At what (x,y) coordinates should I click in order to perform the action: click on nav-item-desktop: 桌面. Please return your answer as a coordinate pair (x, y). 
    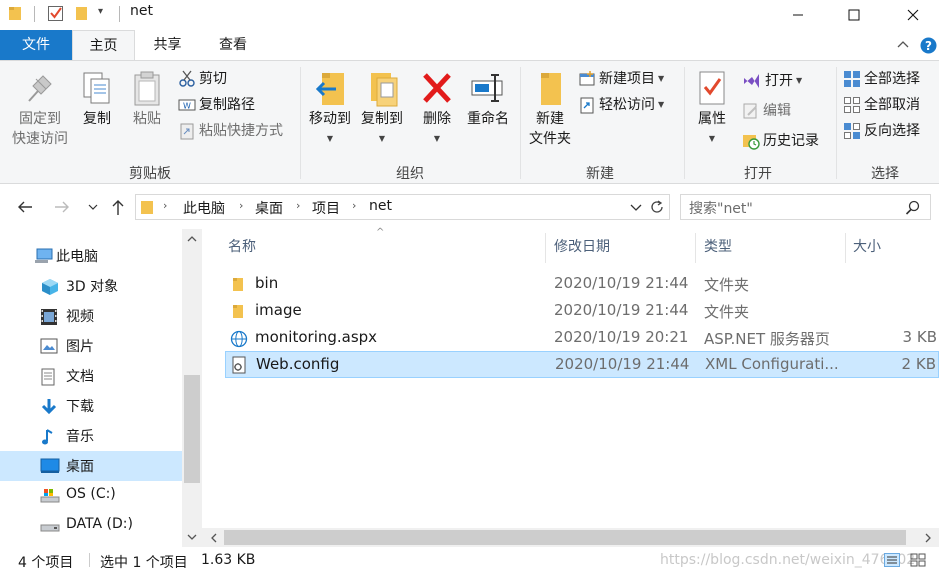
    Looking at the image, I should click on (91, 466).